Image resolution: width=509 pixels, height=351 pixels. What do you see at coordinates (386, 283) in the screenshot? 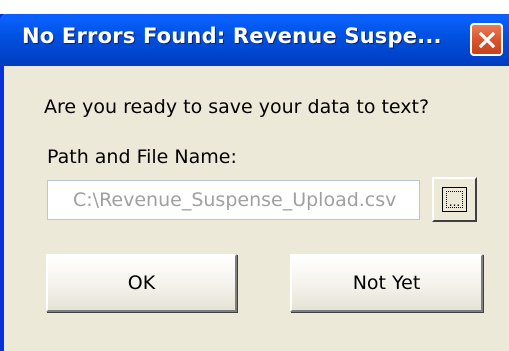
I see `not-yet-button: Not Yet` at bounding box center [386, 283].